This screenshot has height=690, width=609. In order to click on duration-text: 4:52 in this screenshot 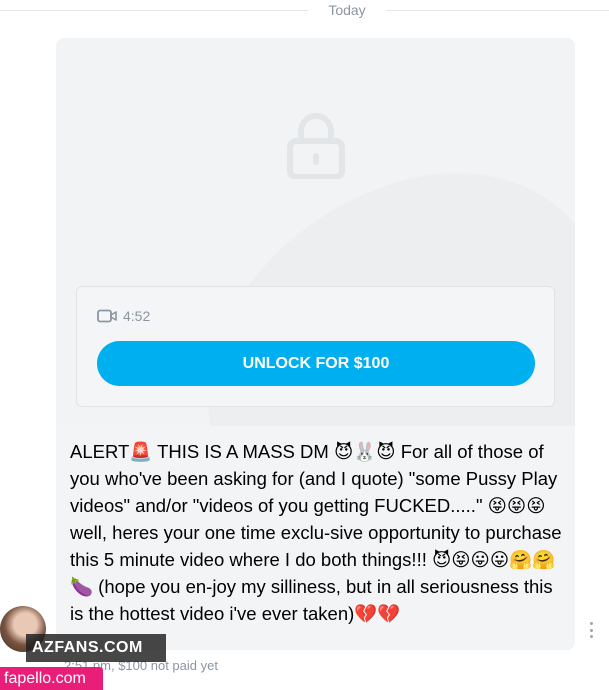, I will do `click(137, 316)`.